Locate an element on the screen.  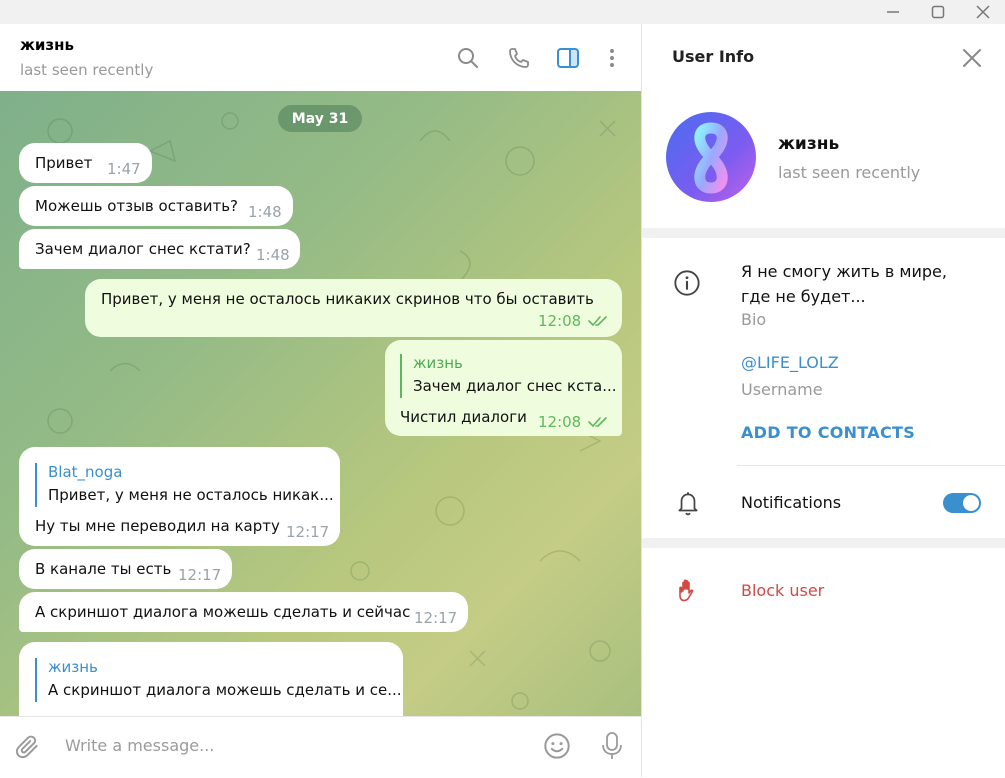
hand-stop-icon is located at coordinates (686, 590).